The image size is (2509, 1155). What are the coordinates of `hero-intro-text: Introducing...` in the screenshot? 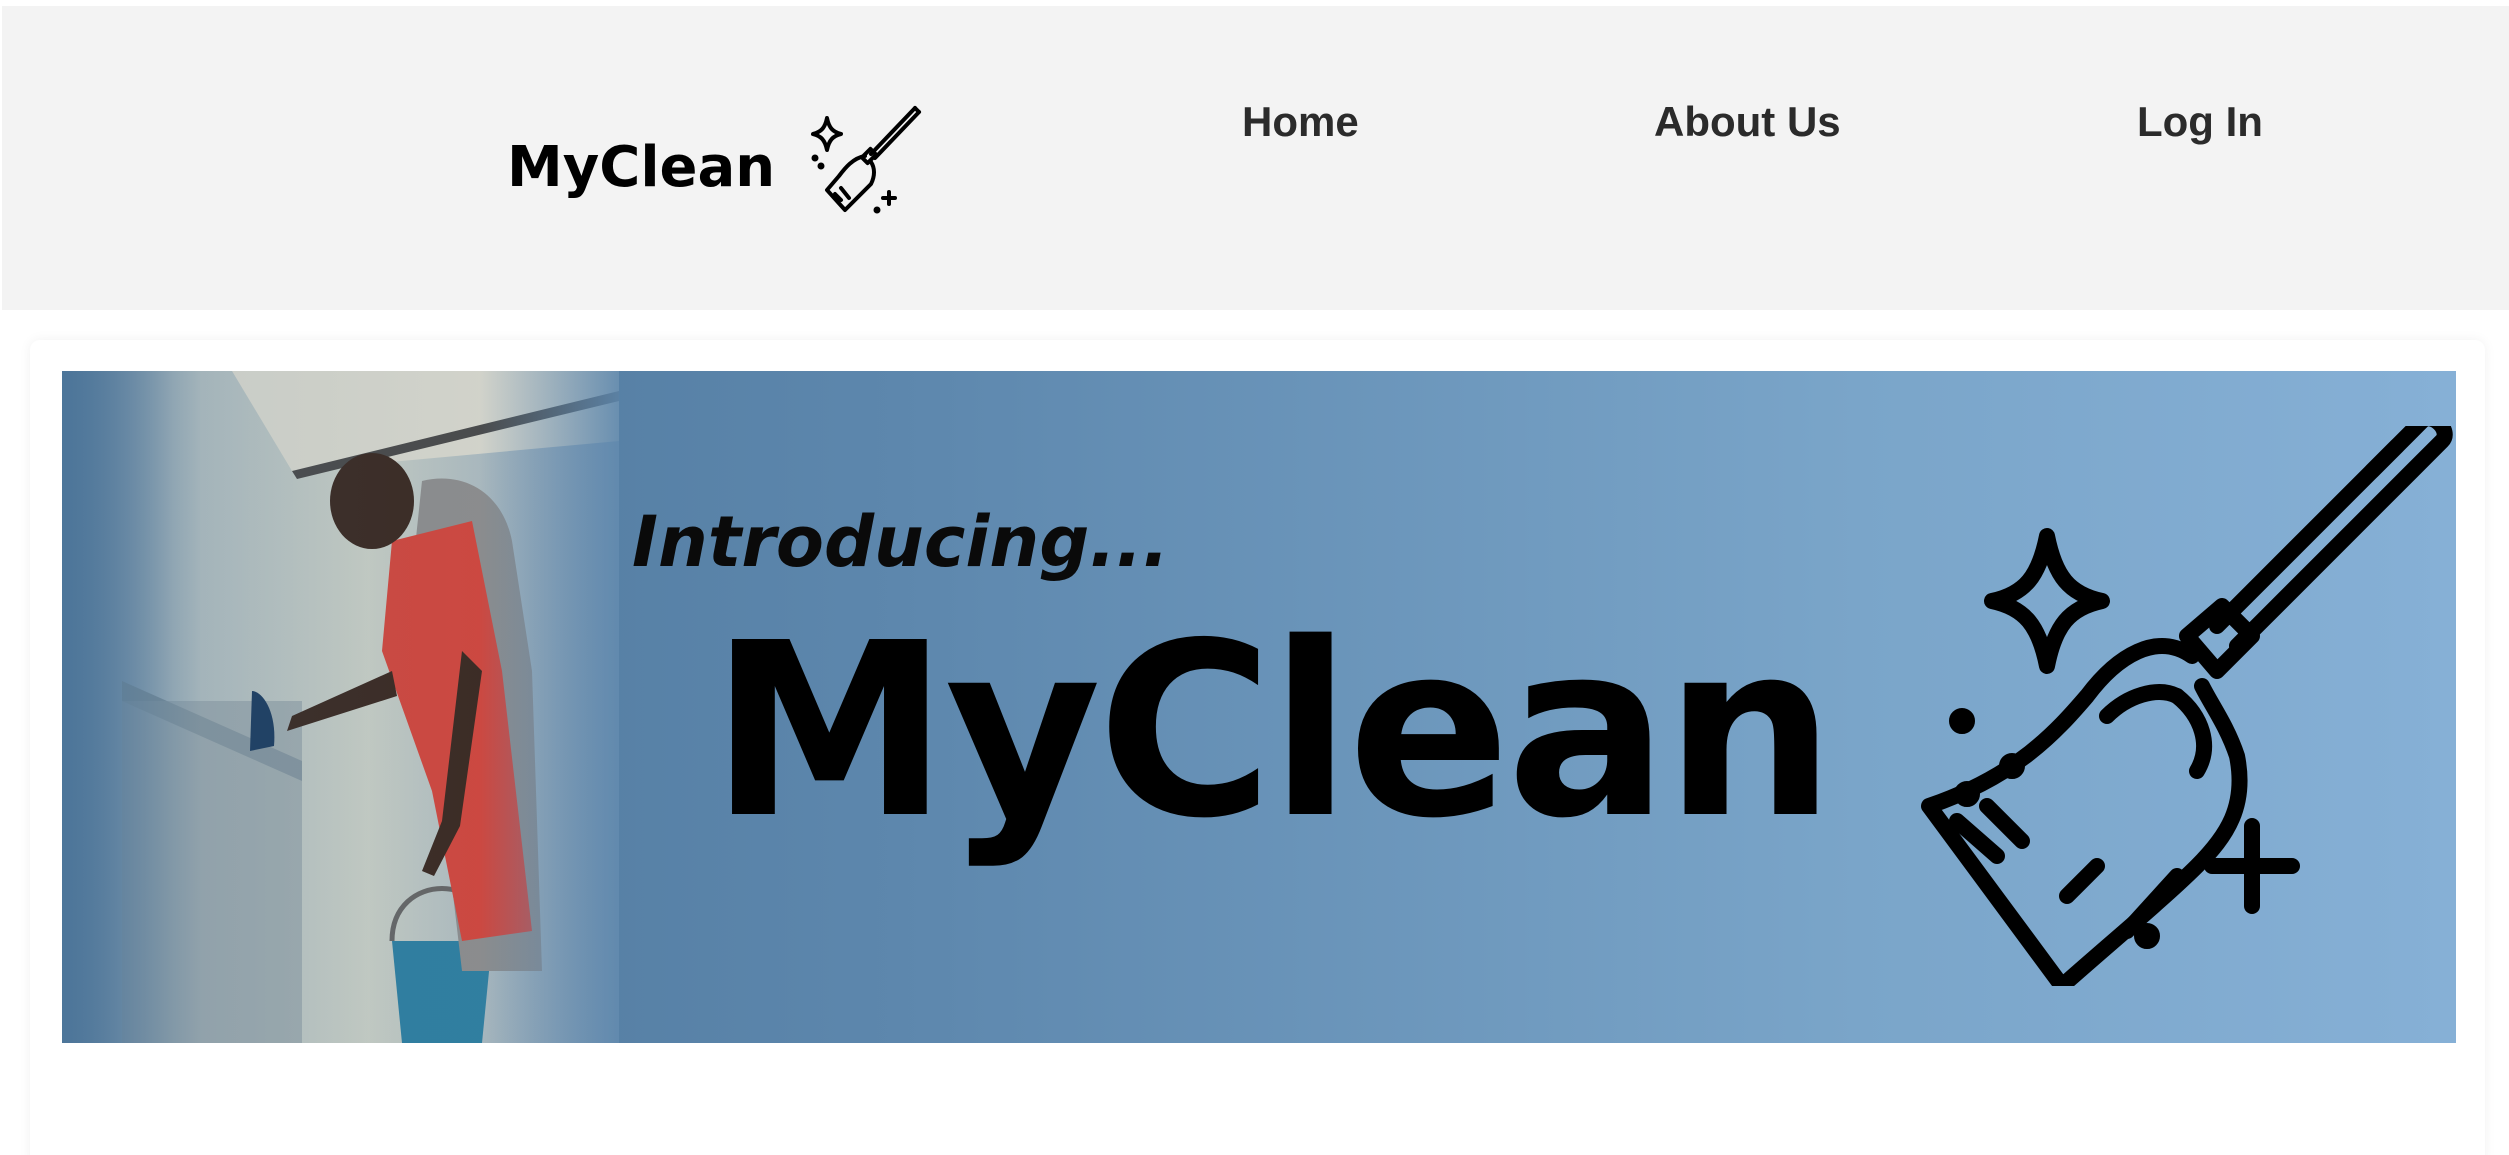 It's located at (901, 542).